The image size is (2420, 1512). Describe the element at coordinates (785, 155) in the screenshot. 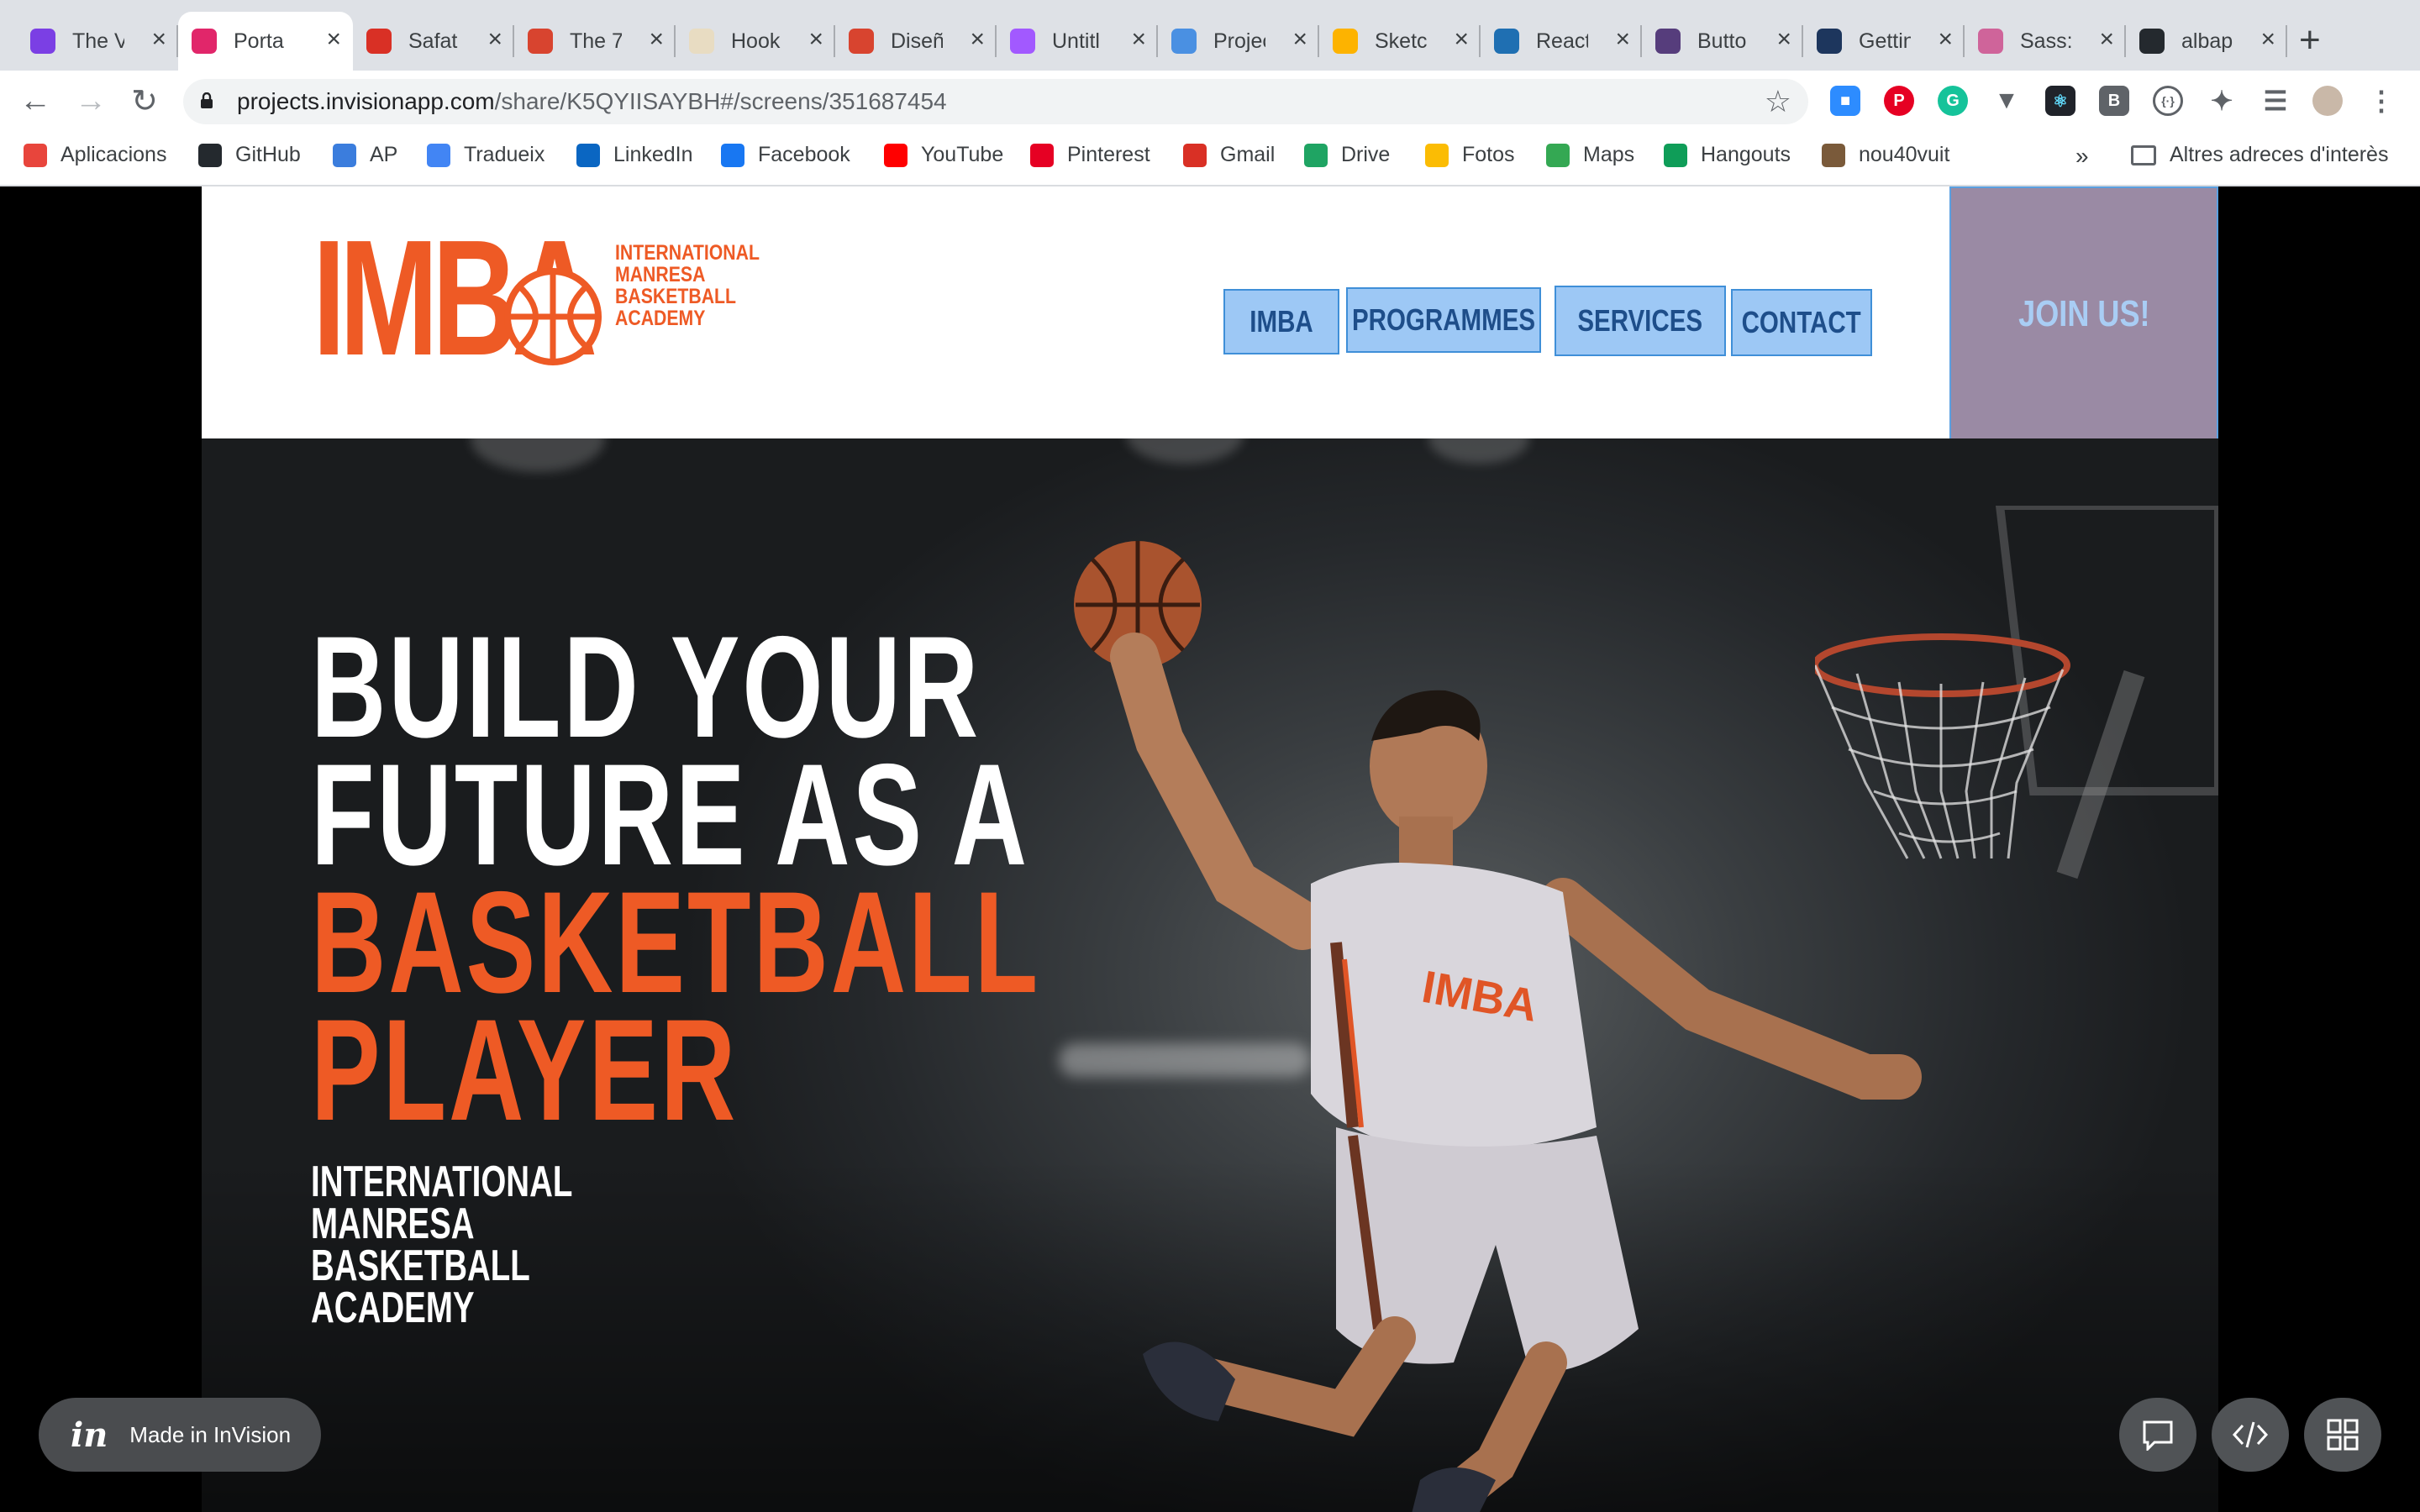

I see `bookmark-facebook: Facebook` at that location.